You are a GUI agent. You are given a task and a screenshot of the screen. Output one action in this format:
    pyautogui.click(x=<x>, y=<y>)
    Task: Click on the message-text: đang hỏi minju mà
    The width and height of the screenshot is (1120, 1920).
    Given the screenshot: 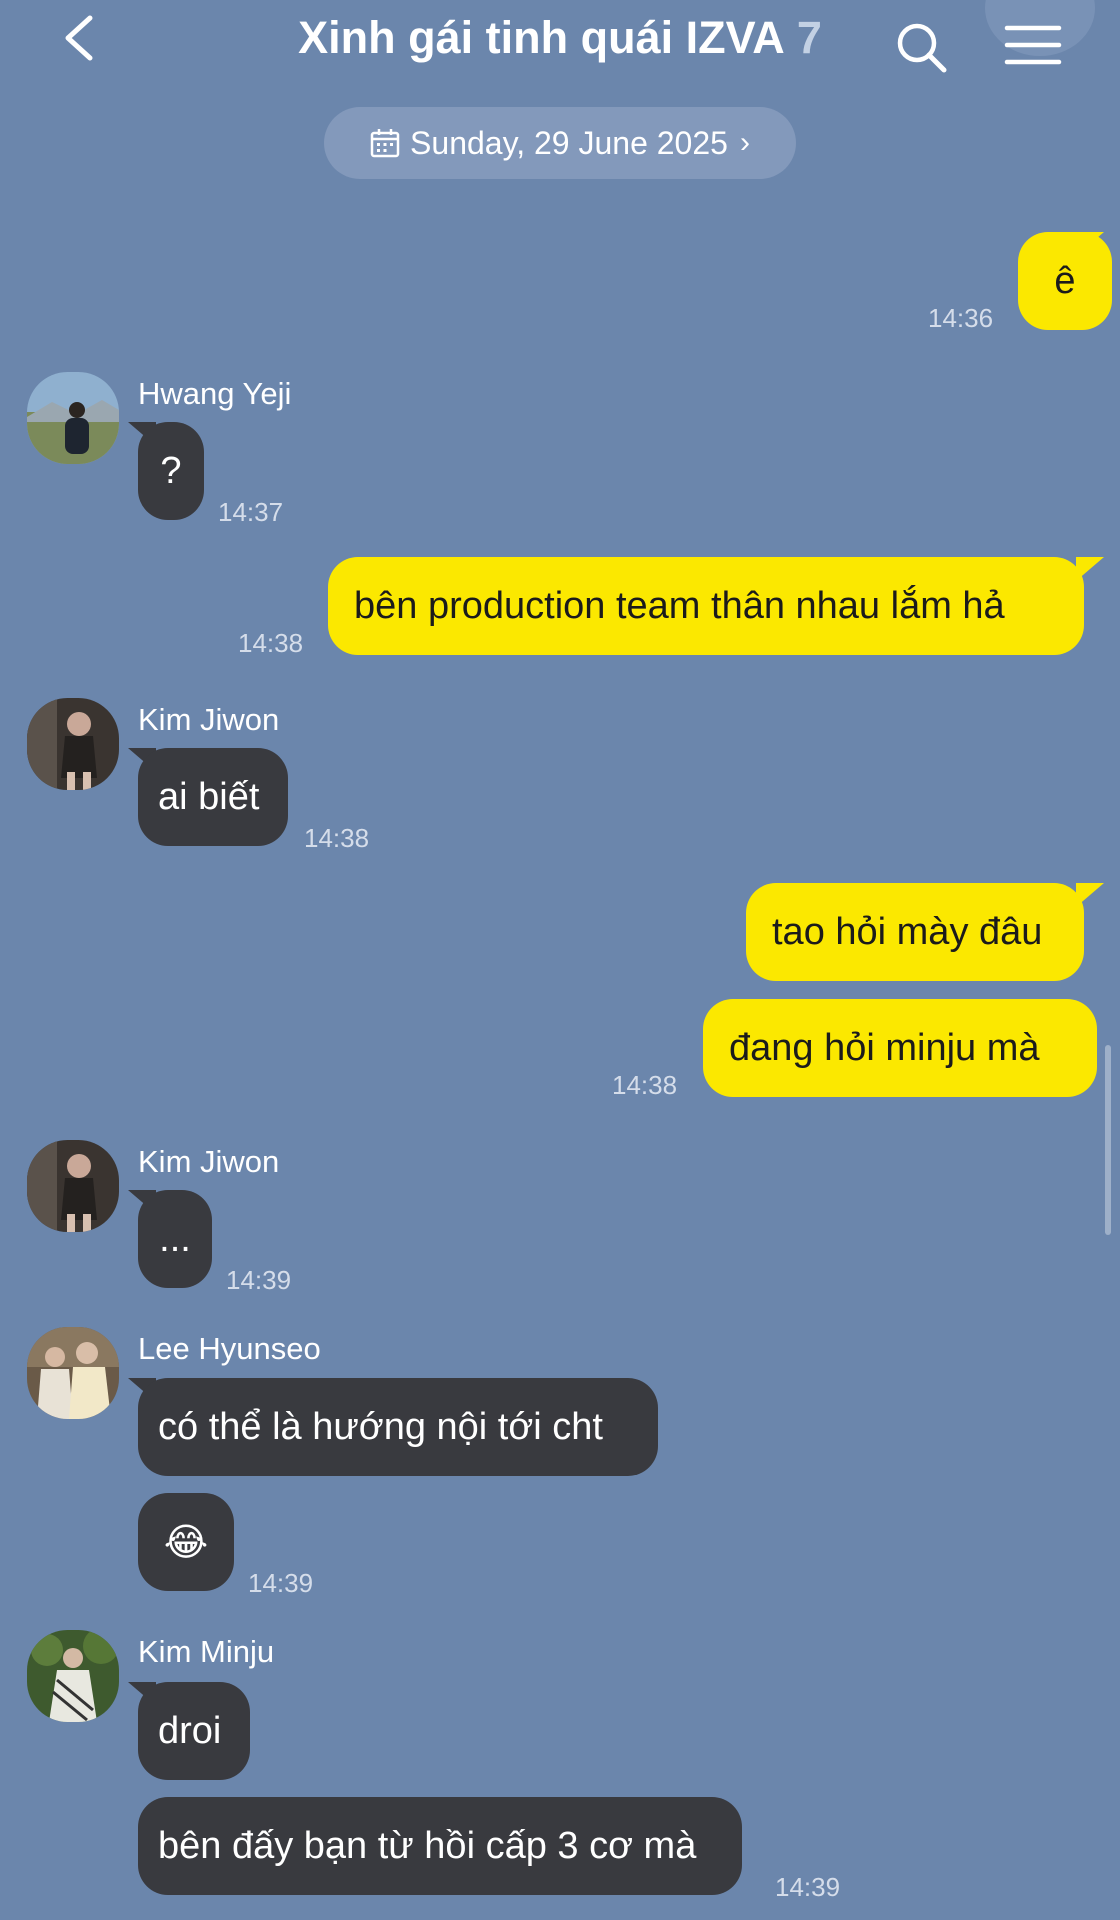 What is the action you would take?
    pyautogui.click(x=884, y=1047)
    